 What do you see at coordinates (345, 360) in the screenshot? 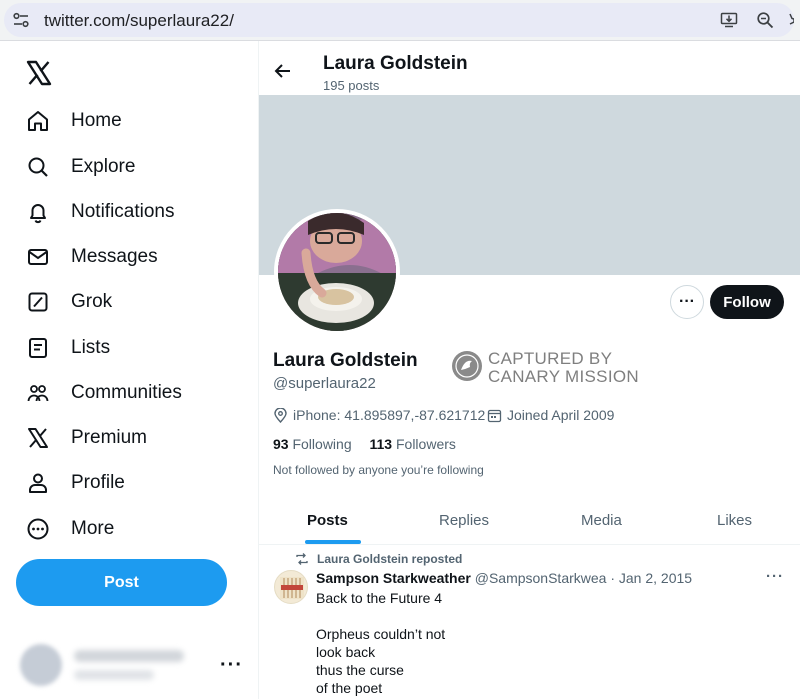
I see `profile-display-name: Laura Goldstein` at bounding box center [345, 360].